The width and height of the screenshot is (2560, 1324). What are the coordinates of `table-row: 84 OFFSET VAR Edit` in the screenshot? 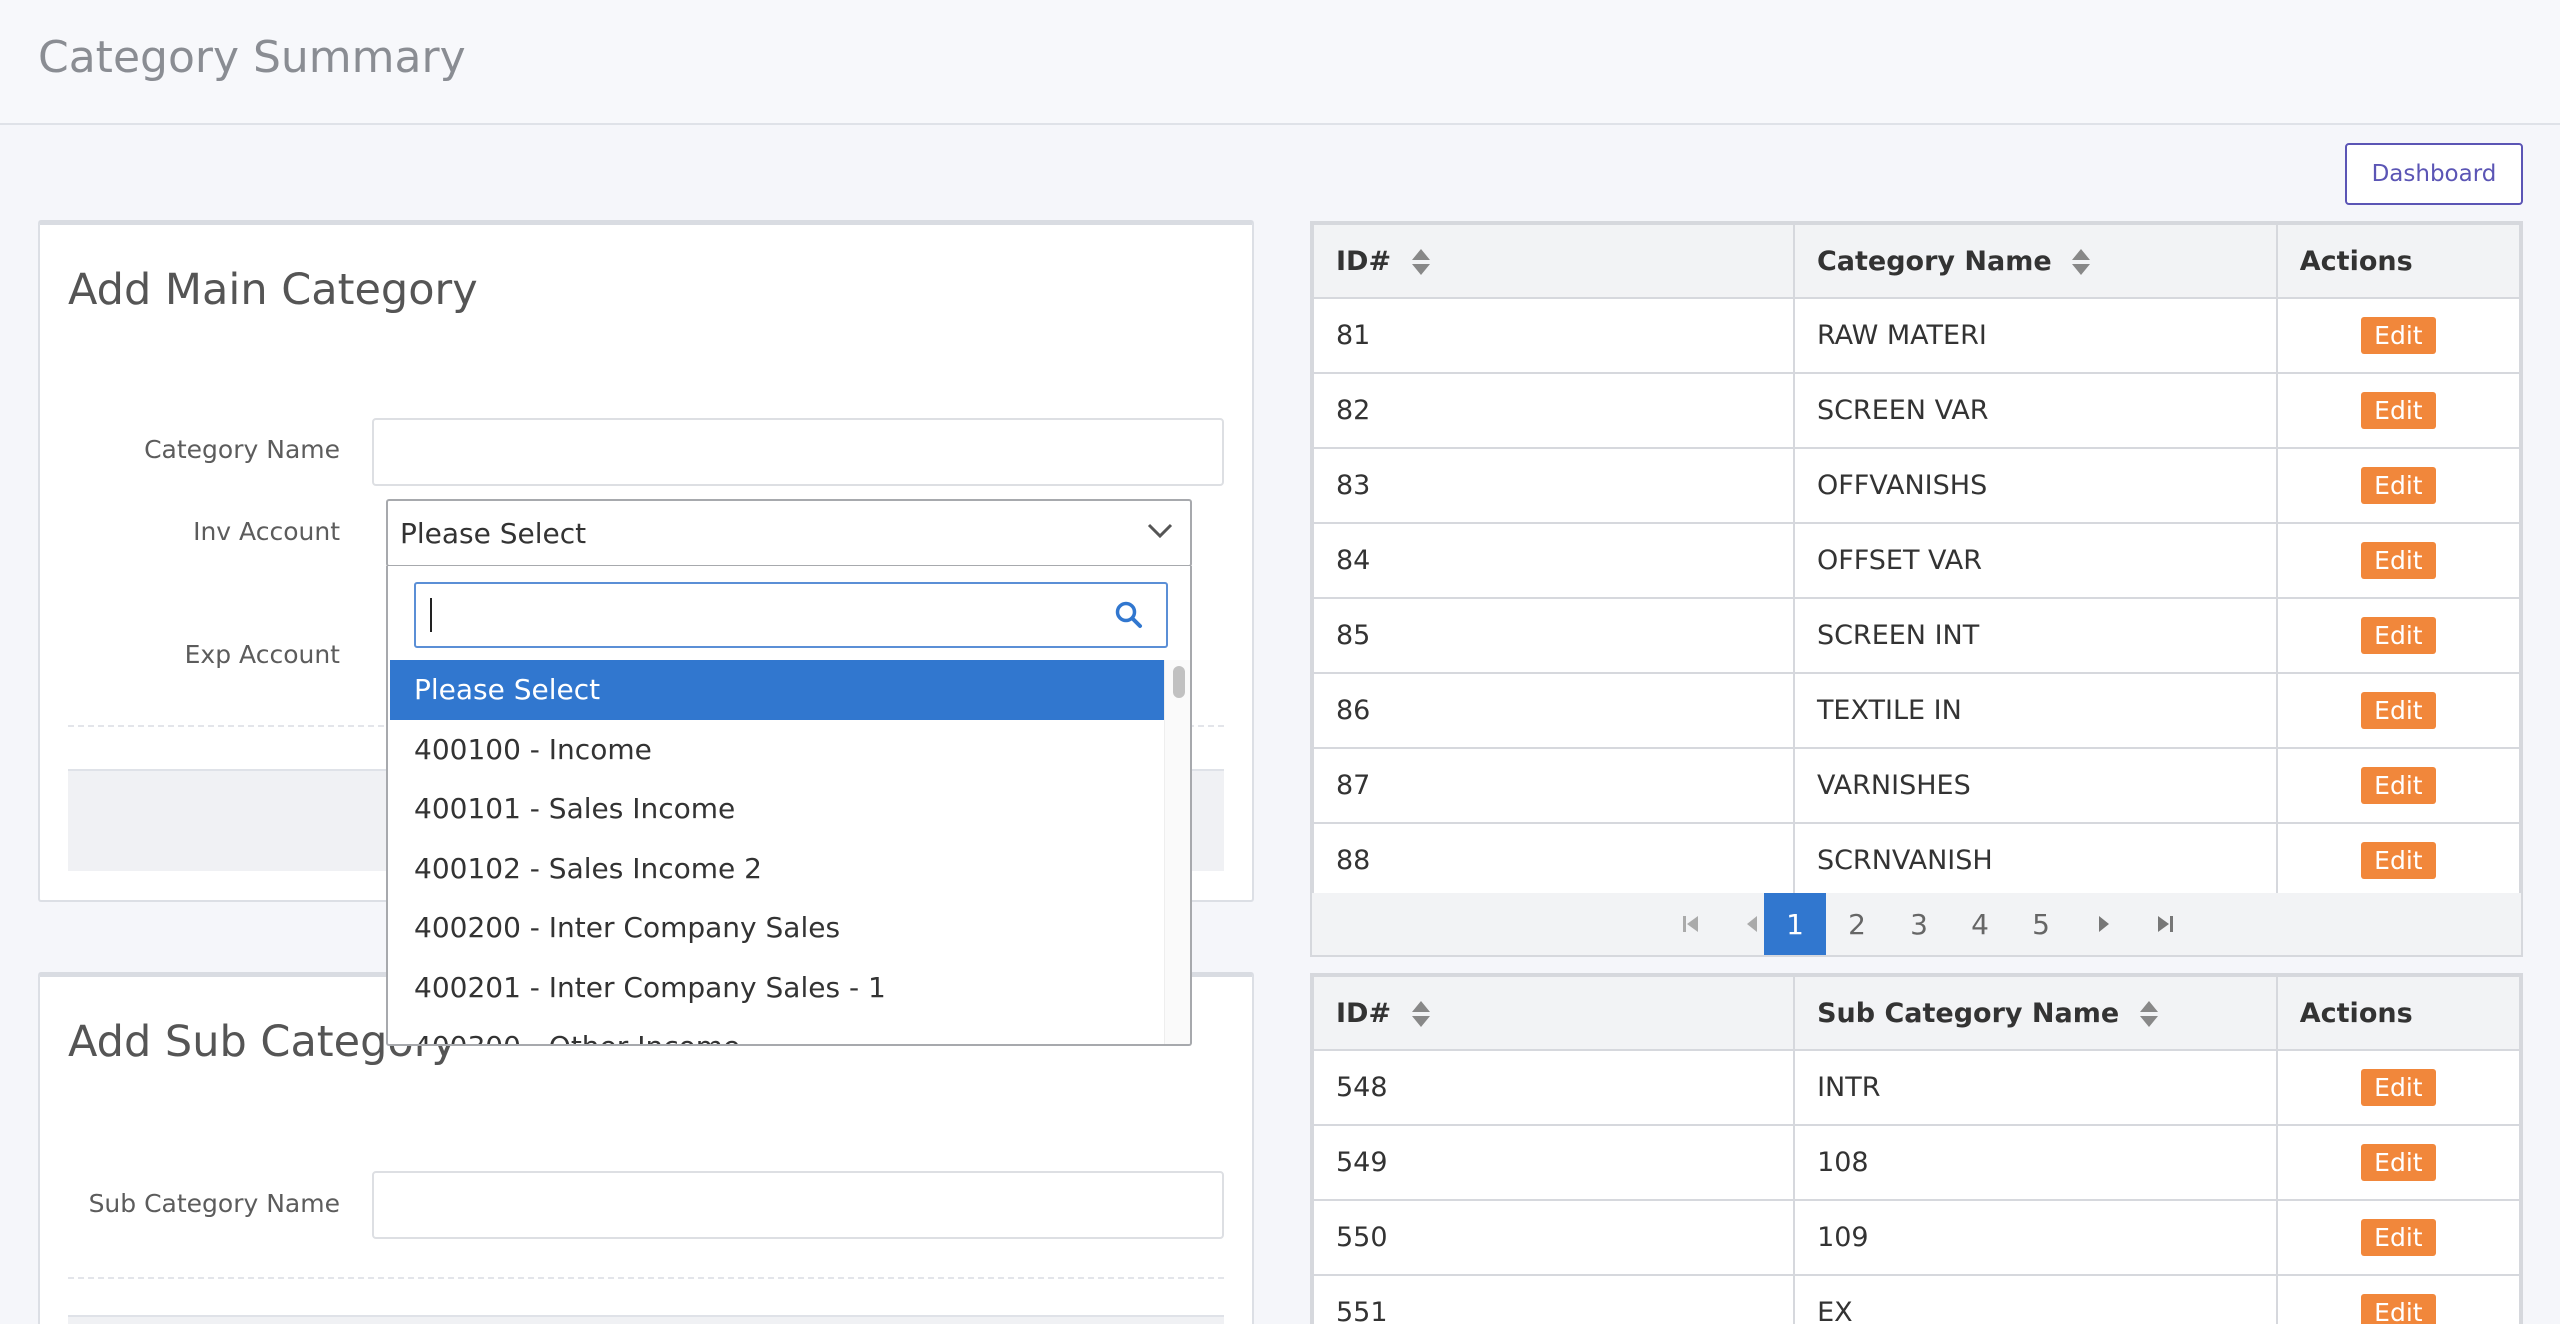 It's located at (1917, 560).